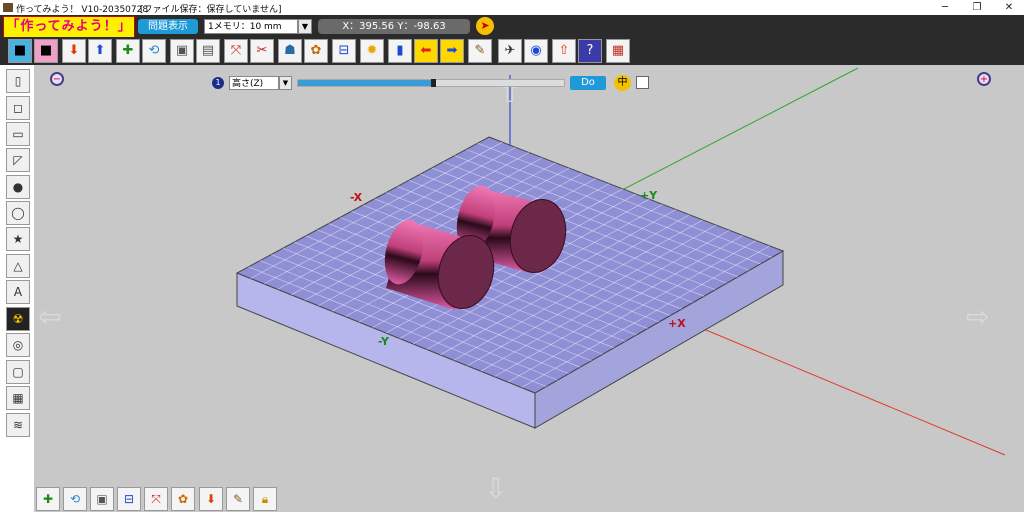  What do you see at coordinates (18, 345) in the screenshot?
I see `disc-icon: ◎` at bounding box center [18, 345].